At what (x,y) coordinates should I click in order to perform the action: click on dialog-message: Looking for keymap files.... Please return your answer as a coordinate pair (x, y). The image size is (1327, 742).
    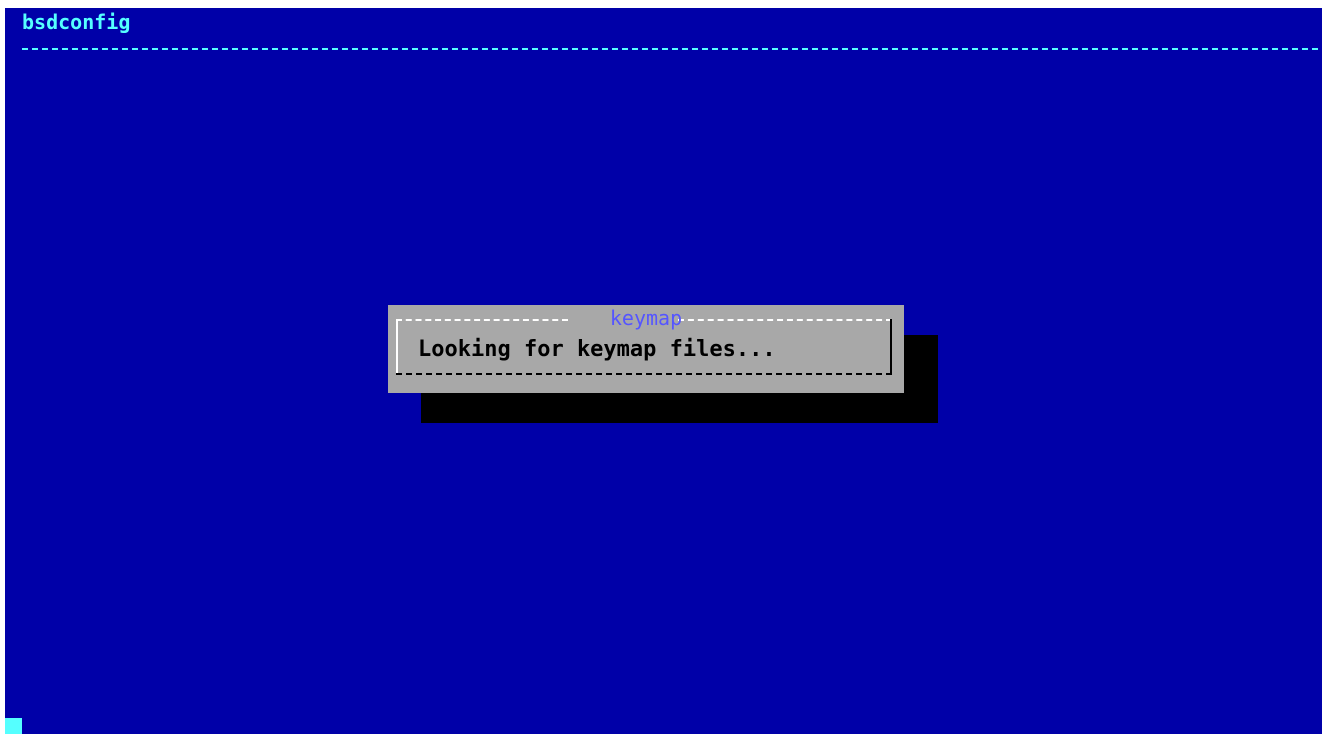
    Looking at the image, I should click on (597, 349).